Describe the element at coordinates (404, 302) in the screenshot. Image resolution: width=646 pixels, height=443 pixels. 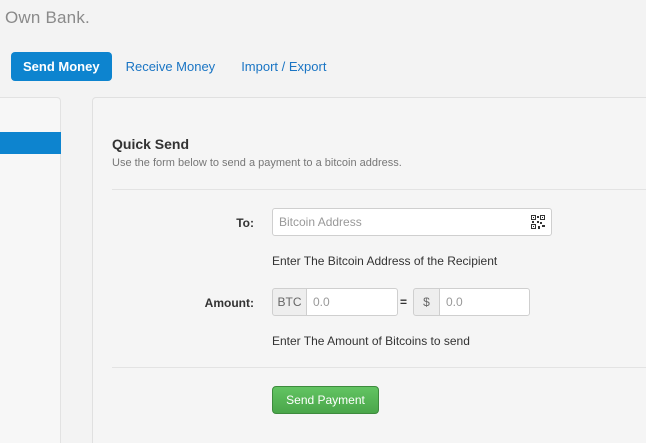
I see `equals-sign: =` at that location.